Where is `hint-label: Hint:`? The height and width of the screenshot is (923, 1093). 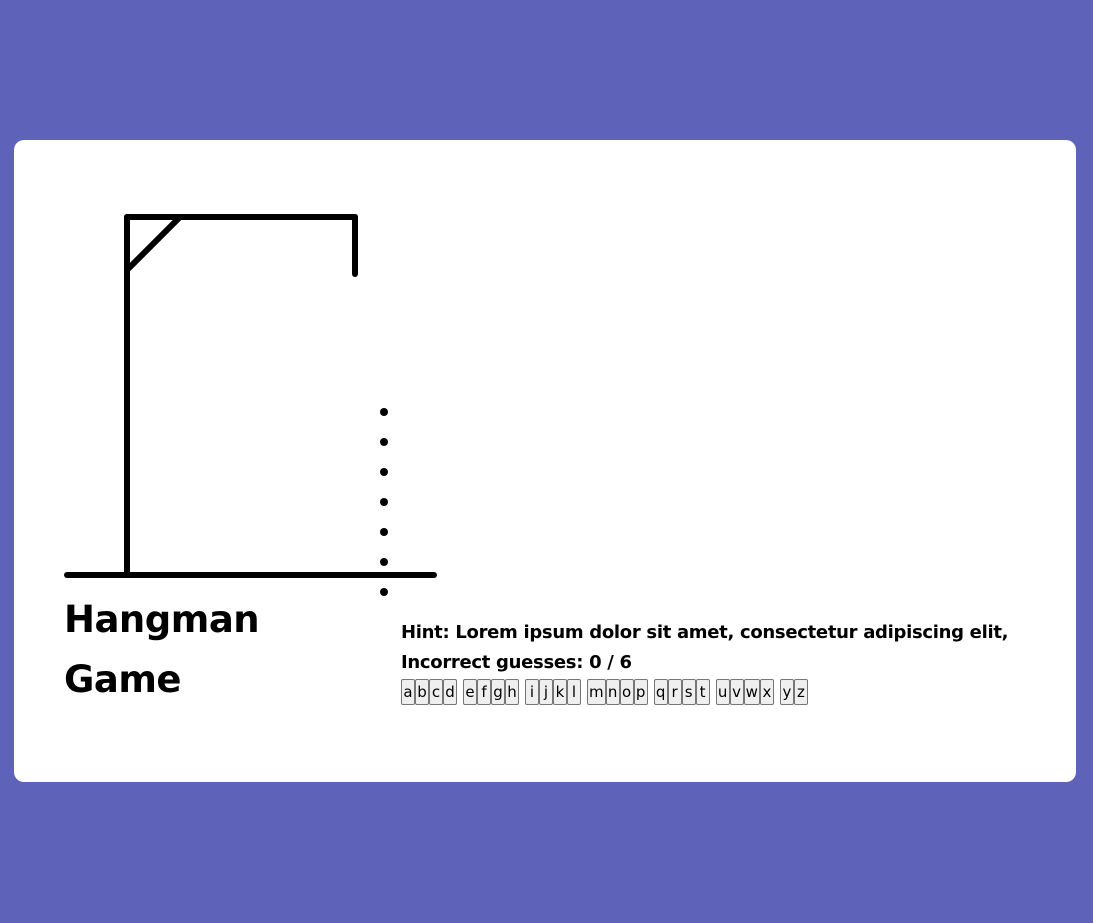
hint-label: Hint: is located at coordinates (425, 632).